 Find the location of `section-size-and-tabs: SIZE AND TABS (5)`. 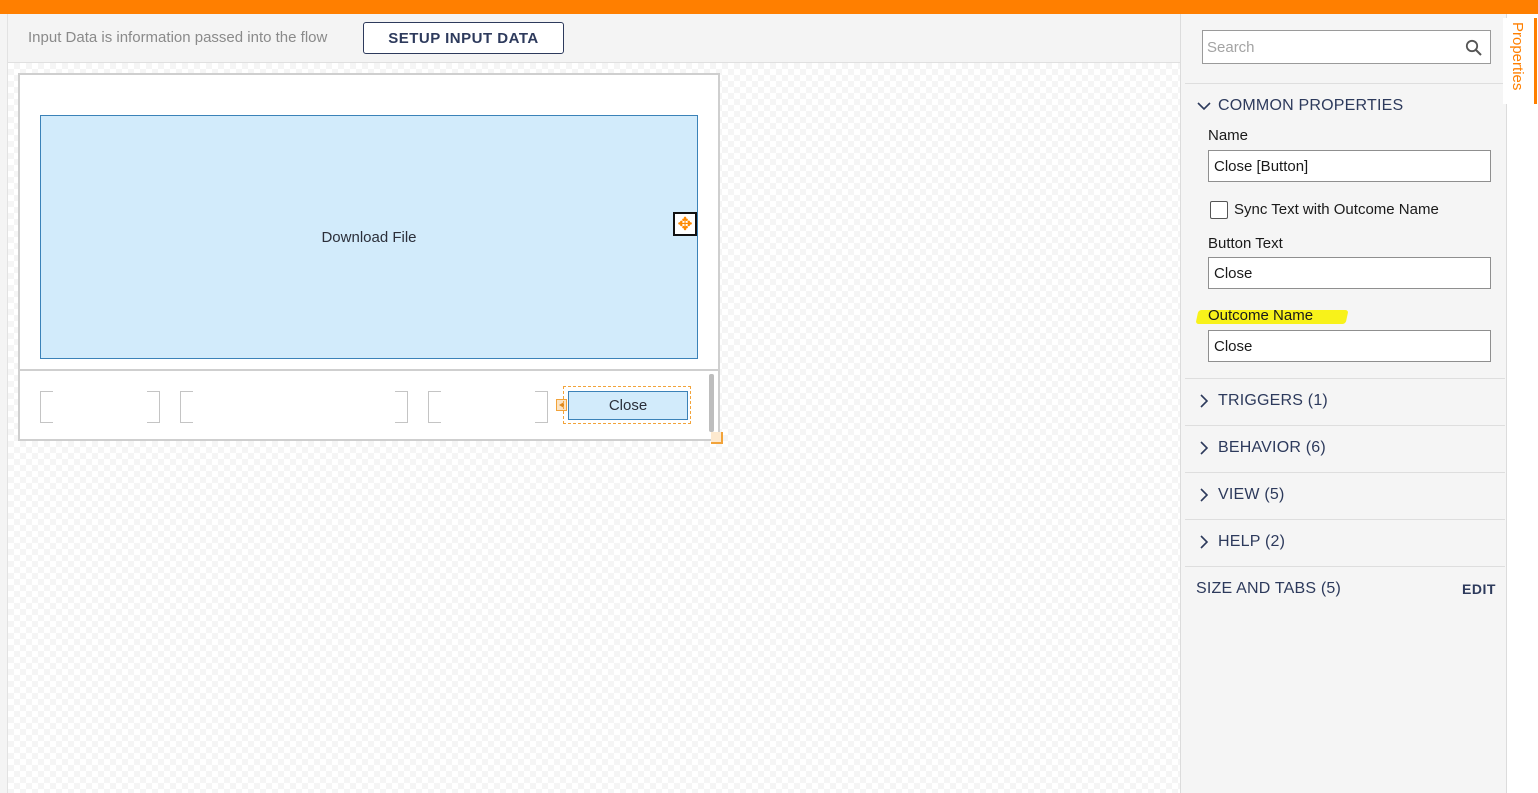

section-size-and-tabs: SIZE AND TABS (5) is located at coordinates (1268, 589).